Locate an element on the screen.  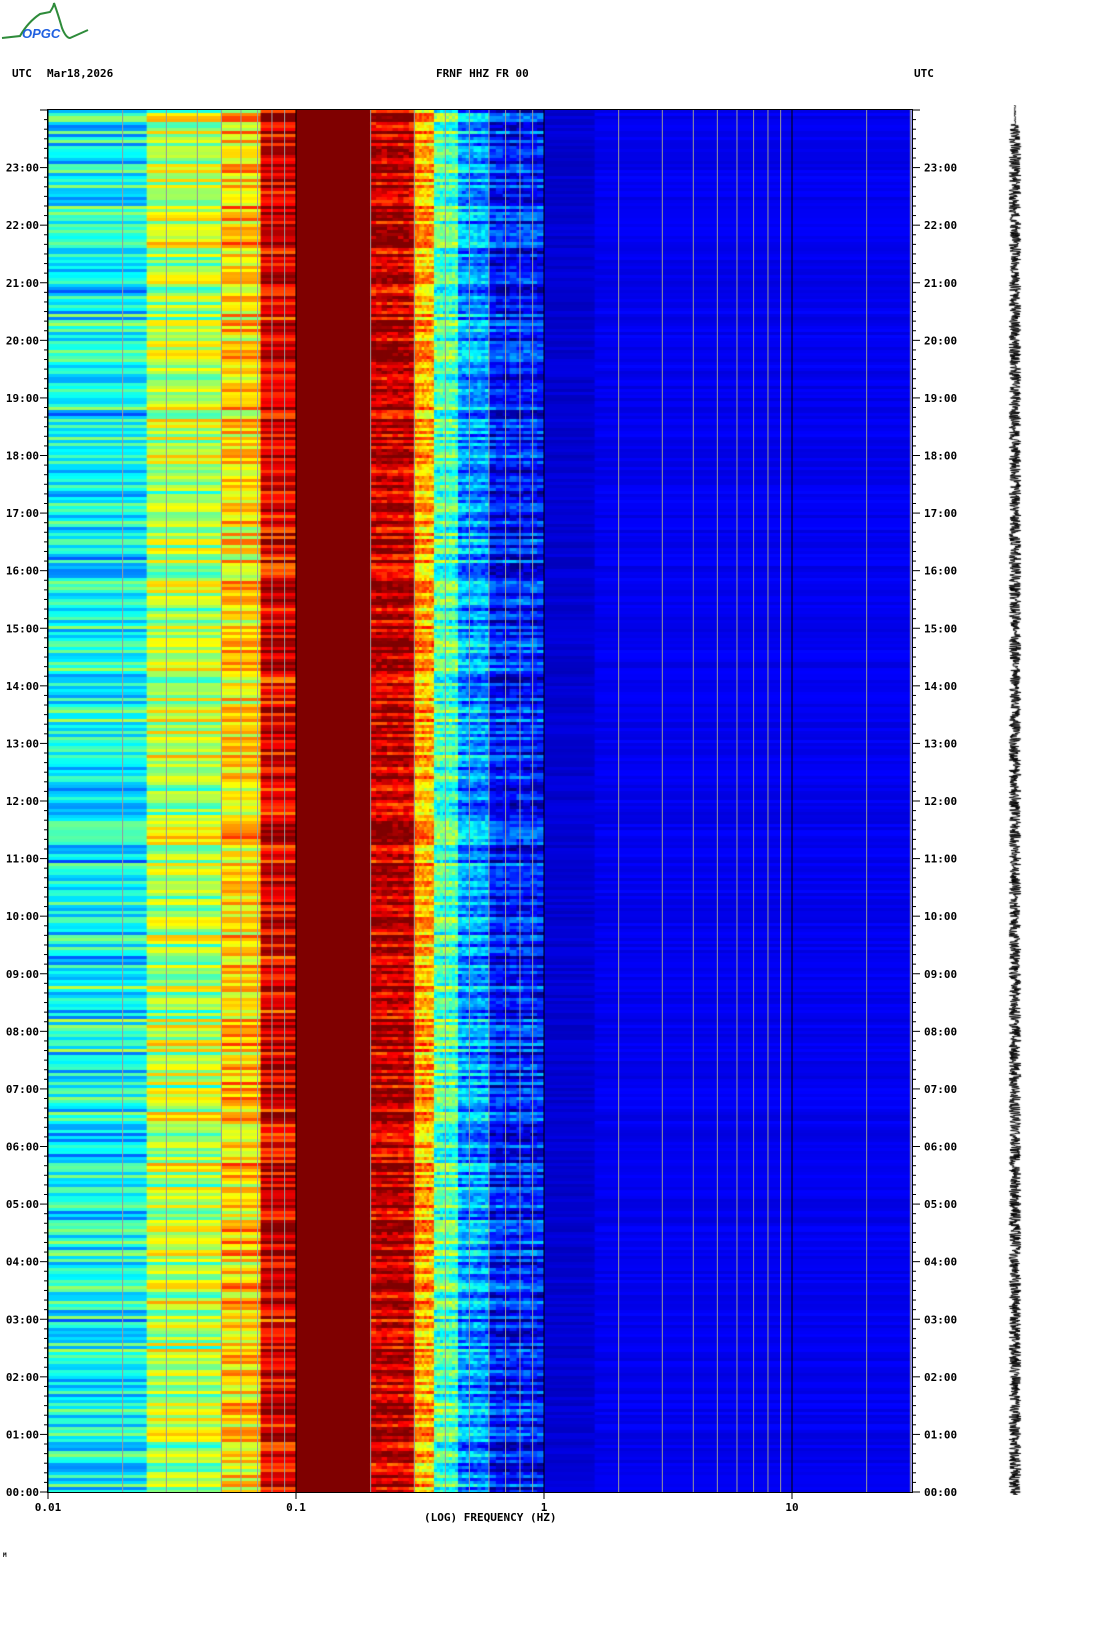
x-tick-label: 10 is located at coordinates (791, 1507).